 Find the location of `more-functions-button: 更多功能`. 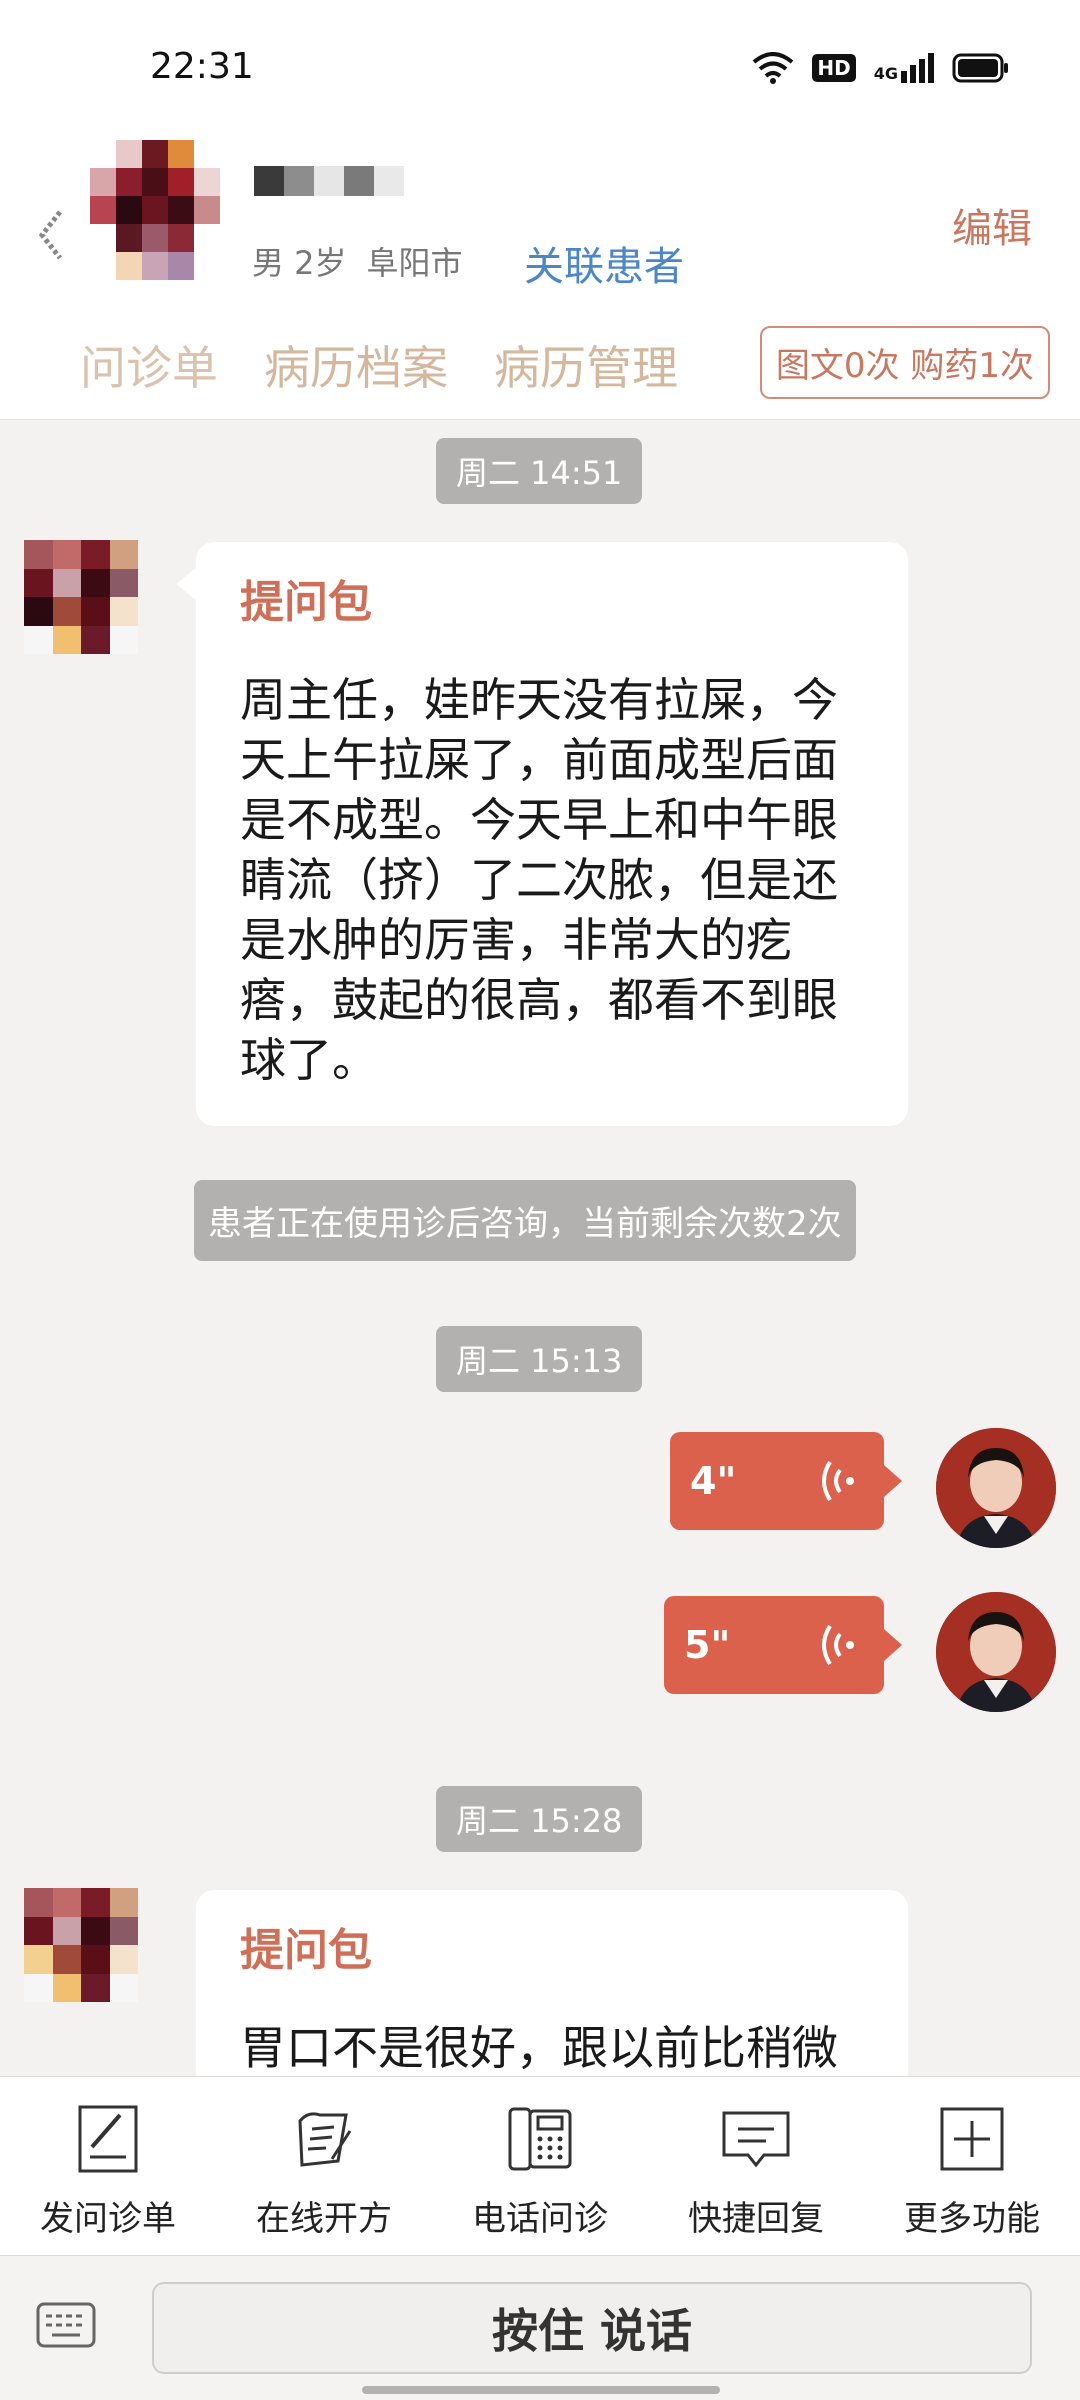

more-functions-button: 更多功能 is located at coordinates (972, 2166).